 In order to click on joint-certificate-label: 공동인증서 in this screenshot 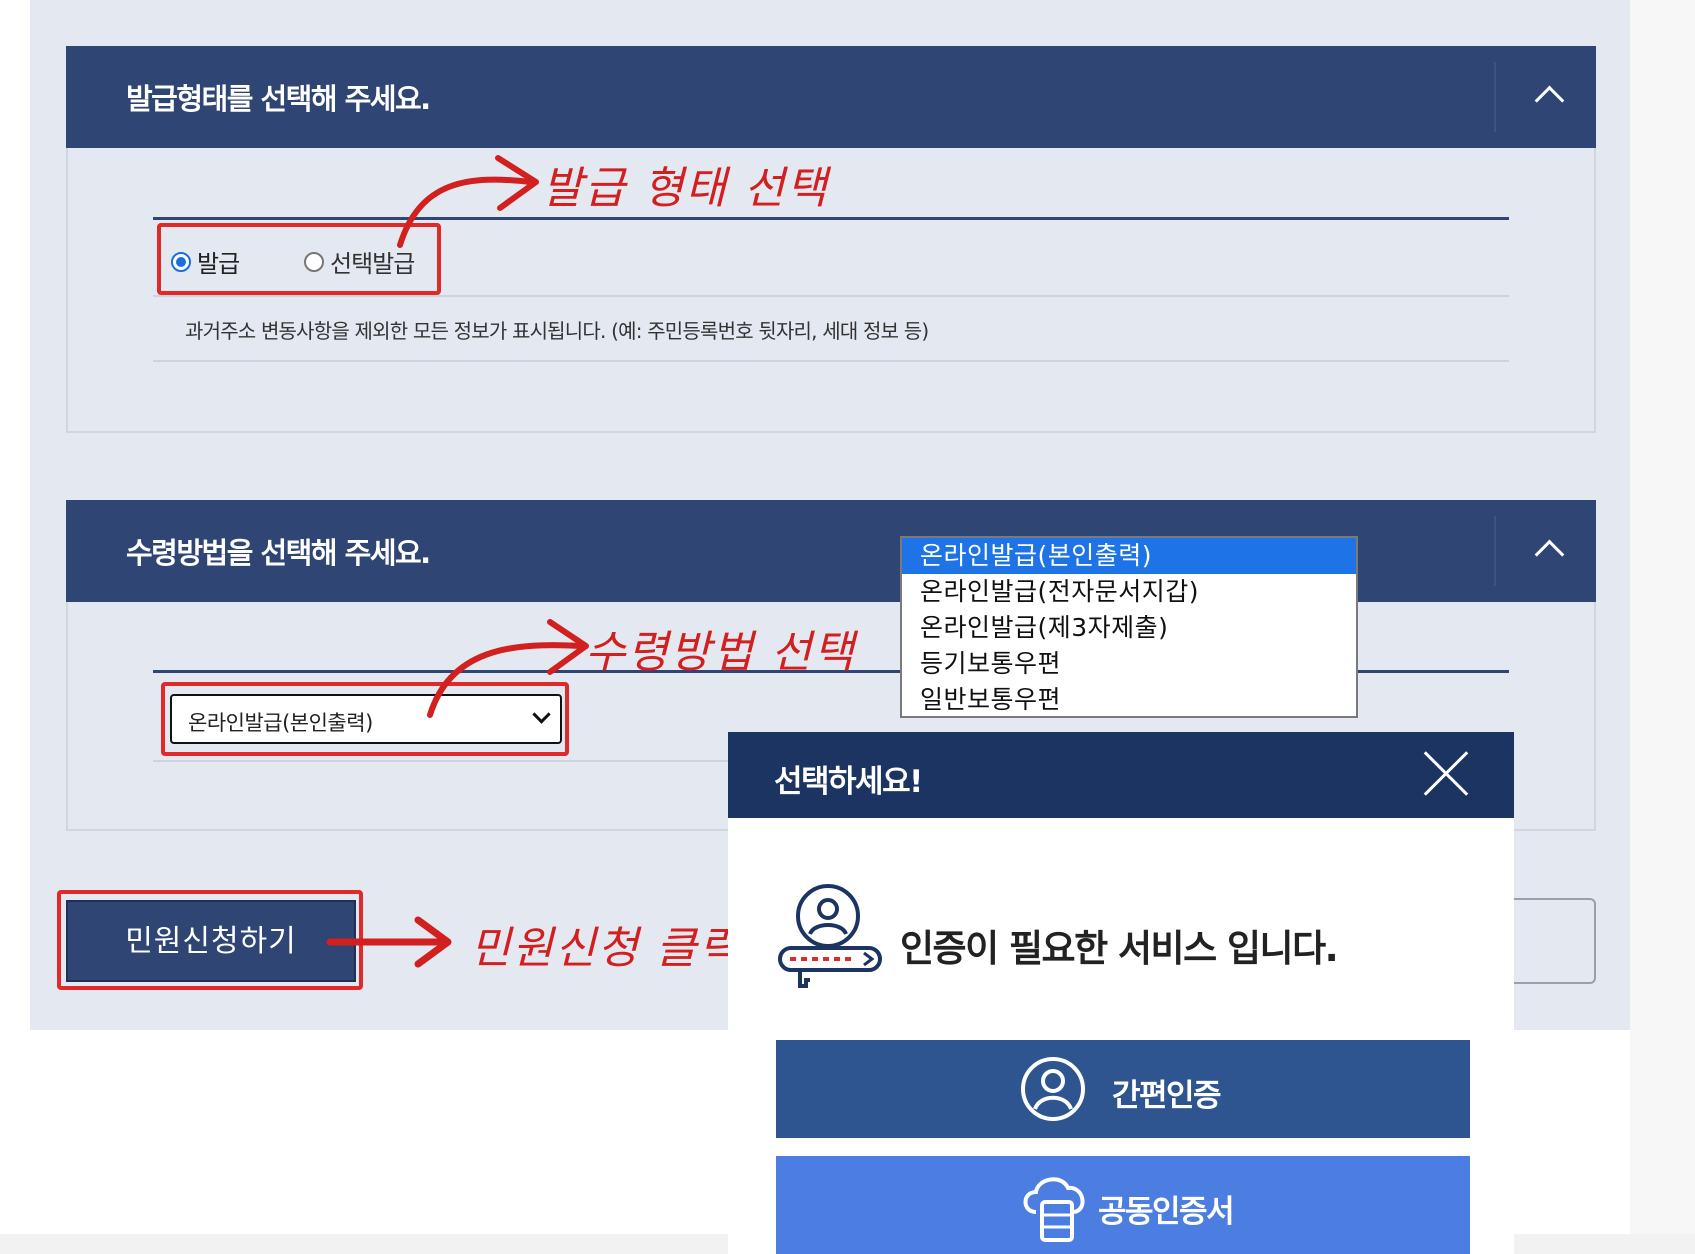, I will do `click(1166, 1212)`.